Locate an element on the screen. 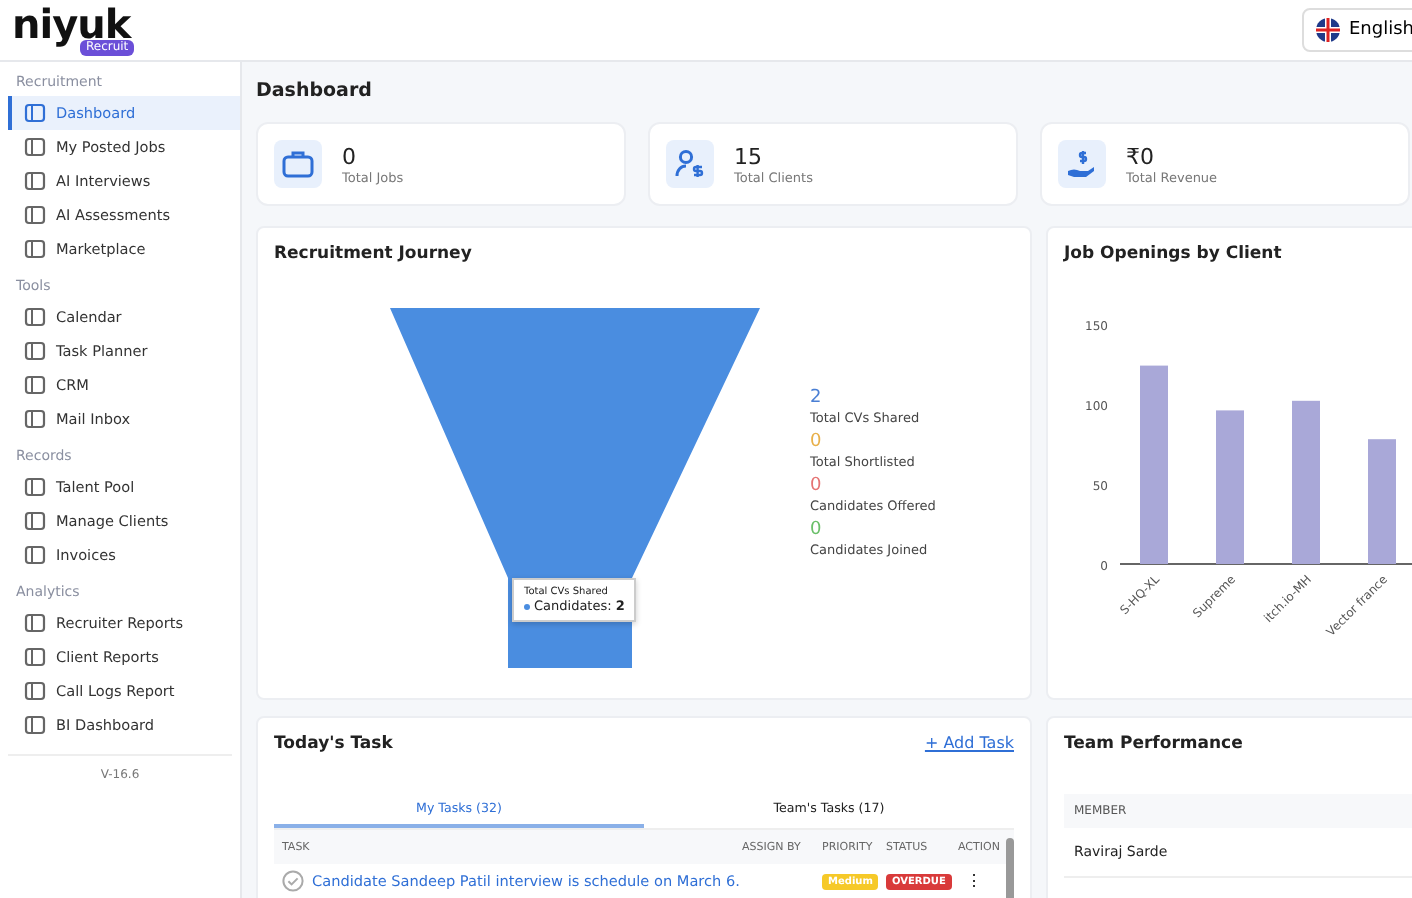  more-actions-button: ⋮ is located at coordinates (974, 881).